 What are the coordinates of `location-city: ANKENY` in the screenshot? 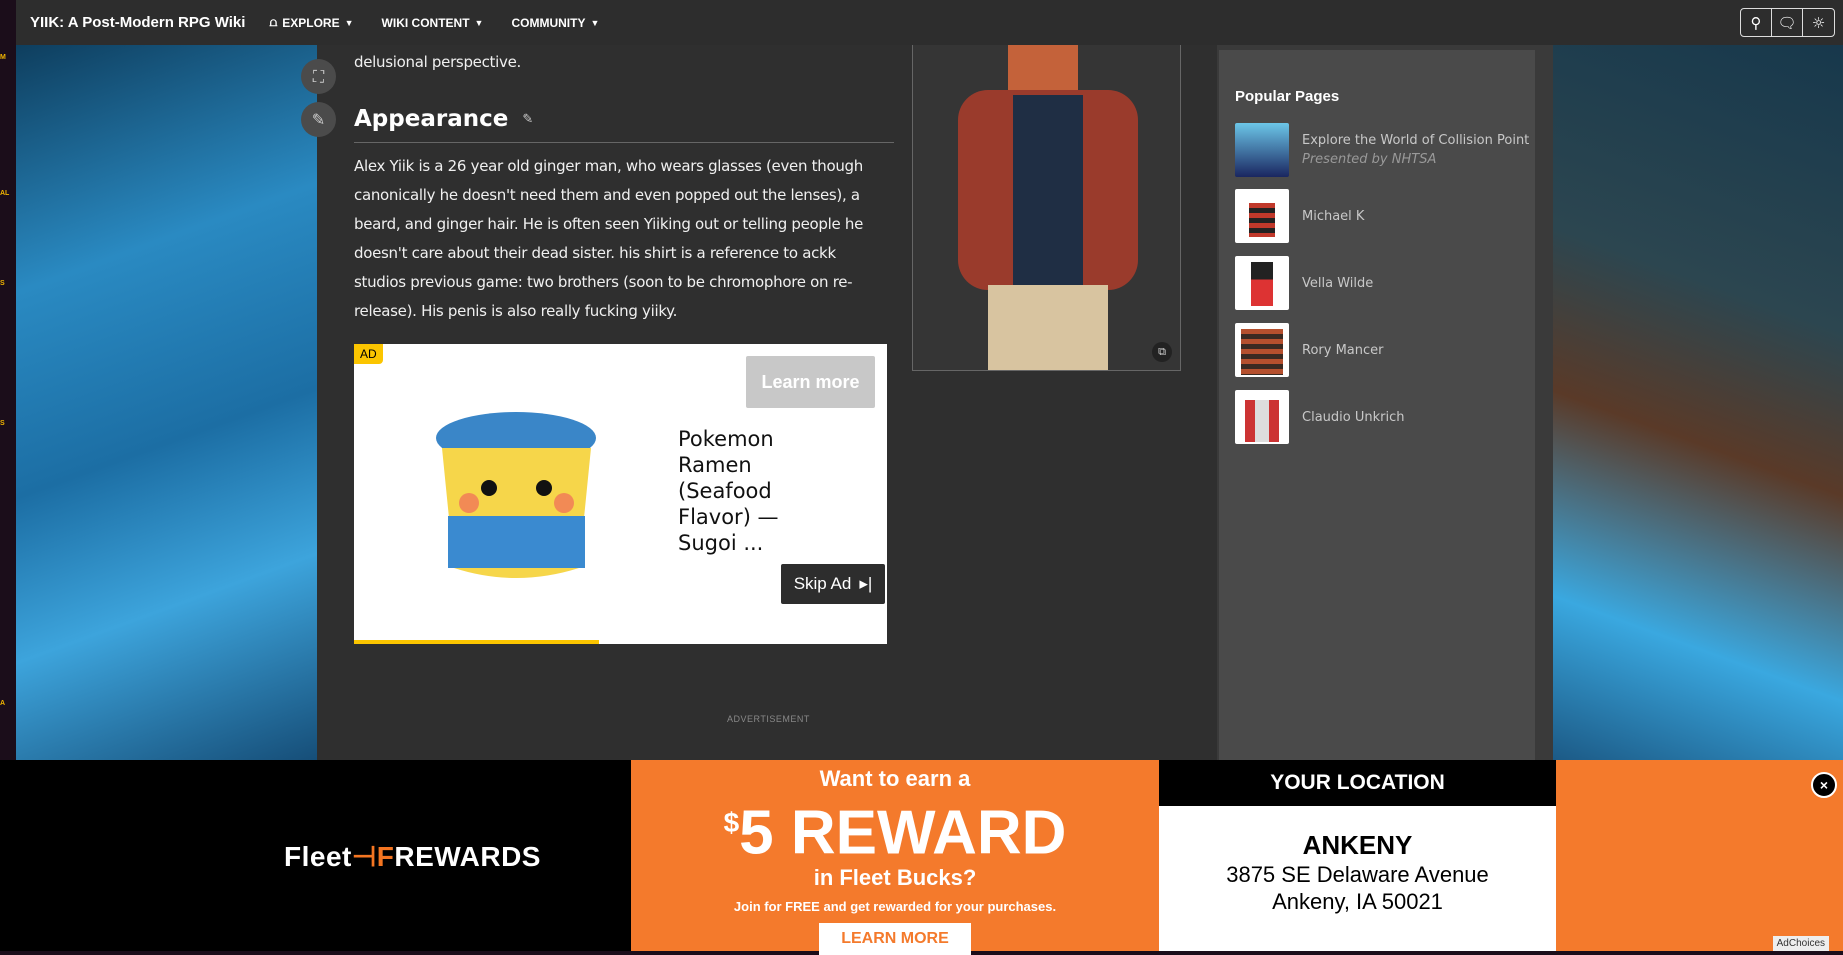 It's located at (1357, 845).